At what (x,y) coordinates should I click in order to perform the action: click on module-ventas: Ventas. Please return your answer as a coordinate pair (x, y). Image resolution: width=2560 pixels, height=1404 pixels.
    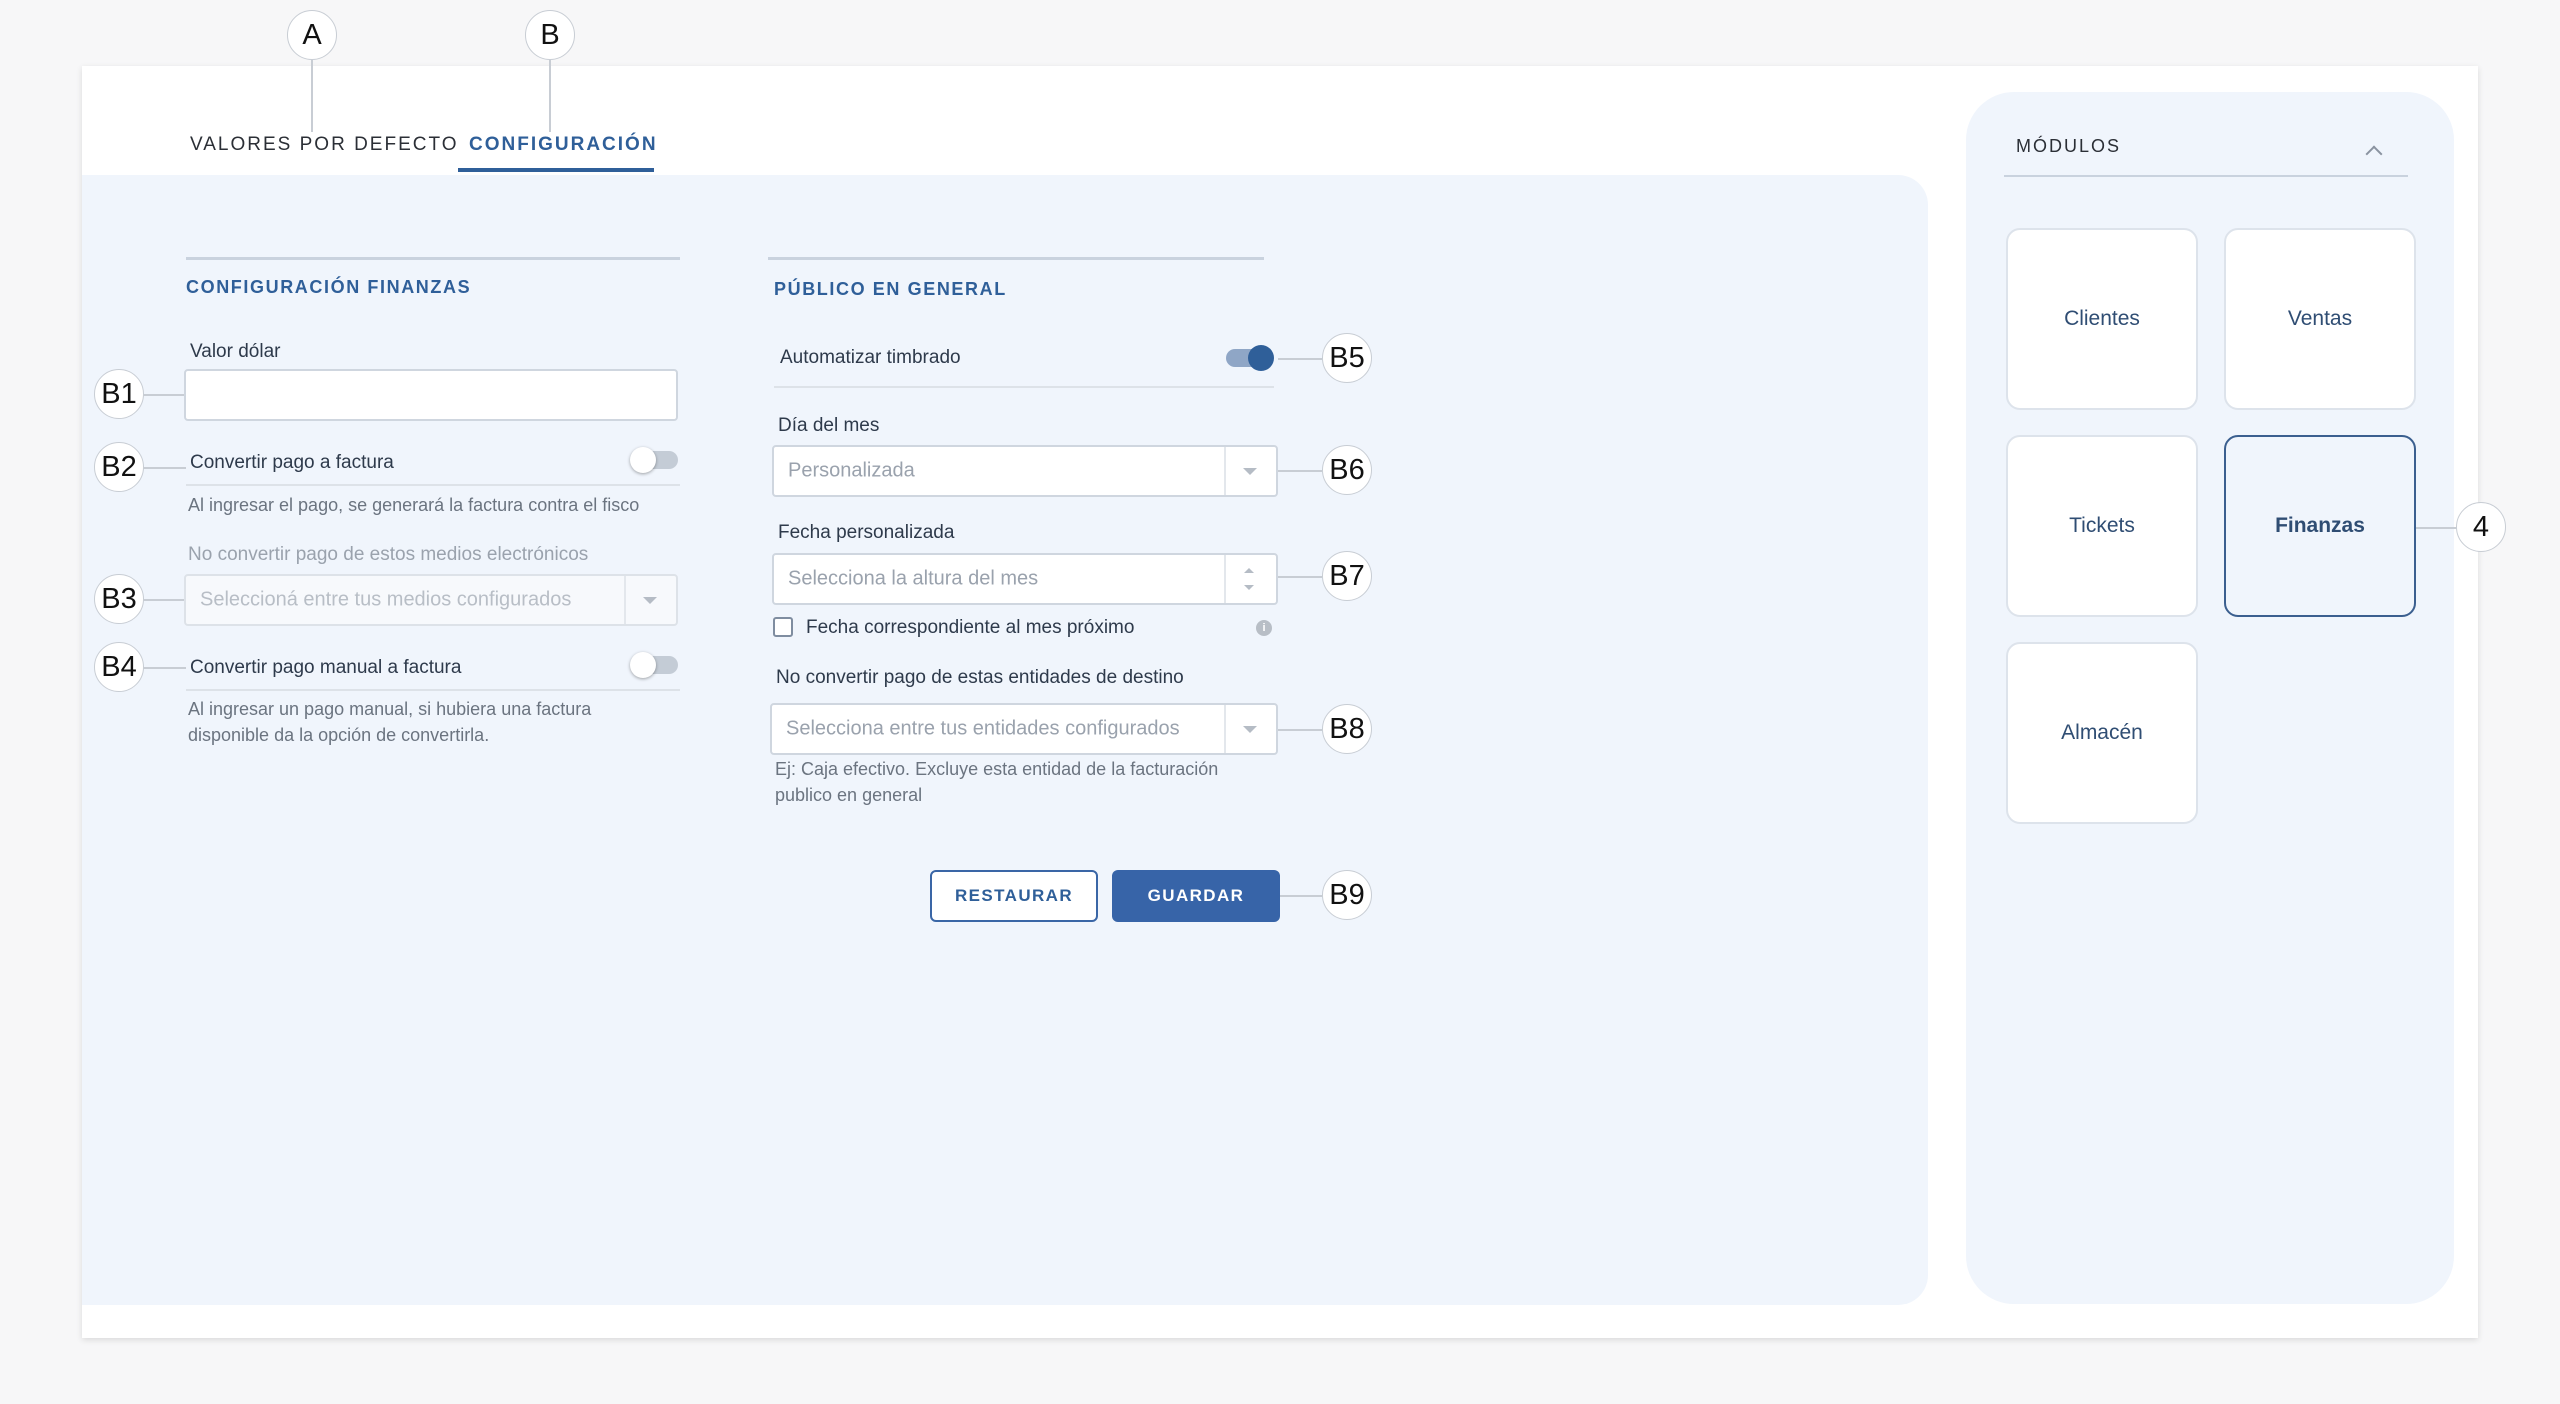
    Looking at the image, I should click on (2320, 319).